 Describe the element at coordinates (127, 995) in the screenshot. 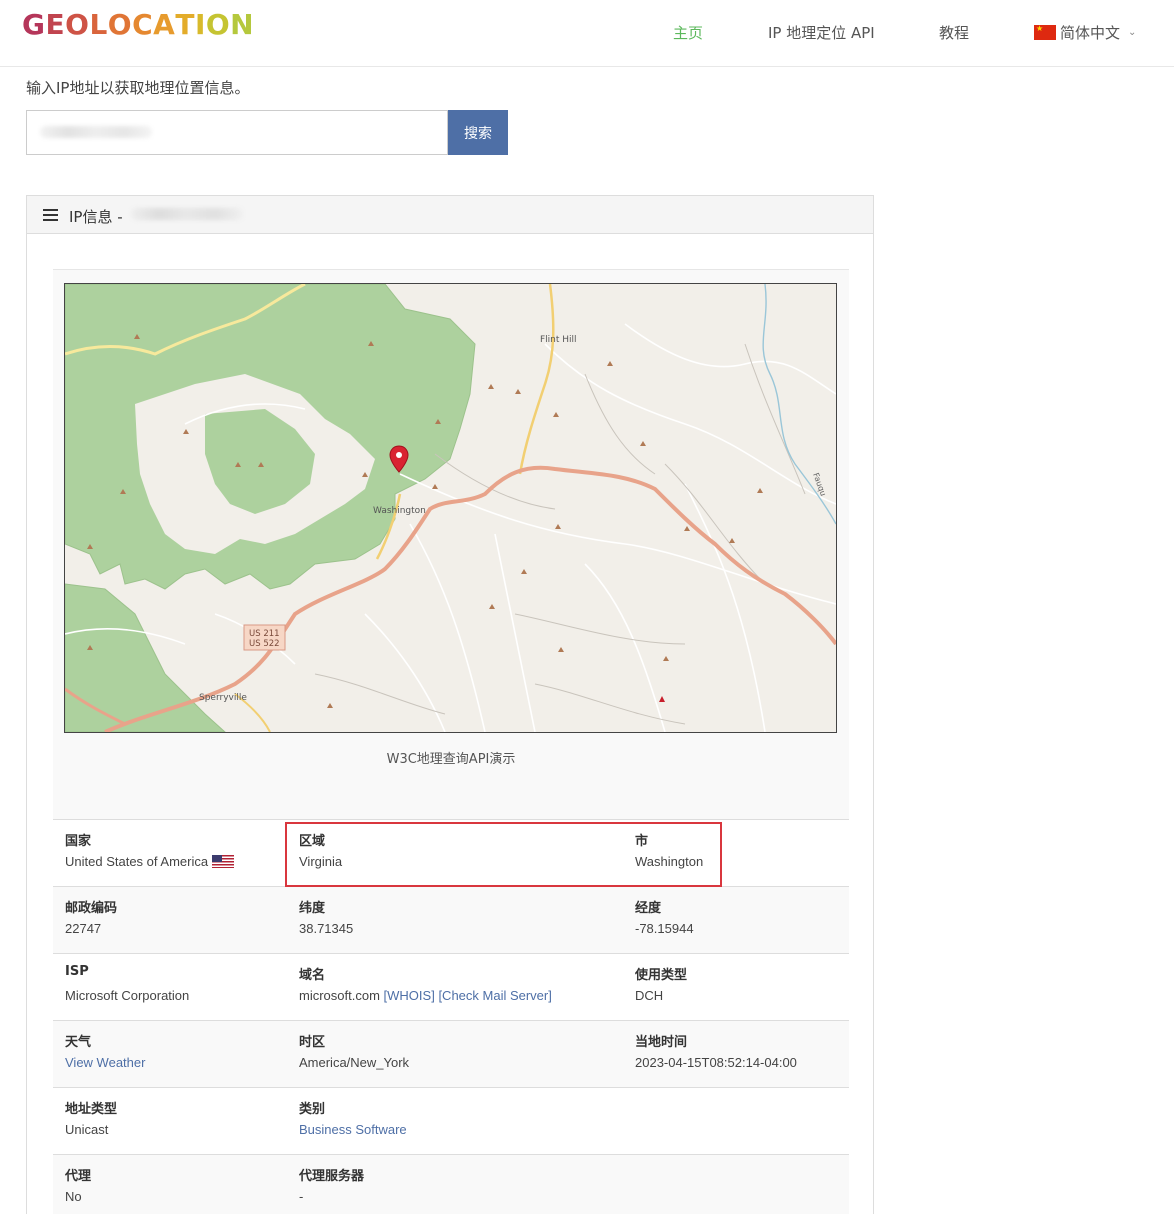

I see `isp-value: Microsoft Corporation` at that location.